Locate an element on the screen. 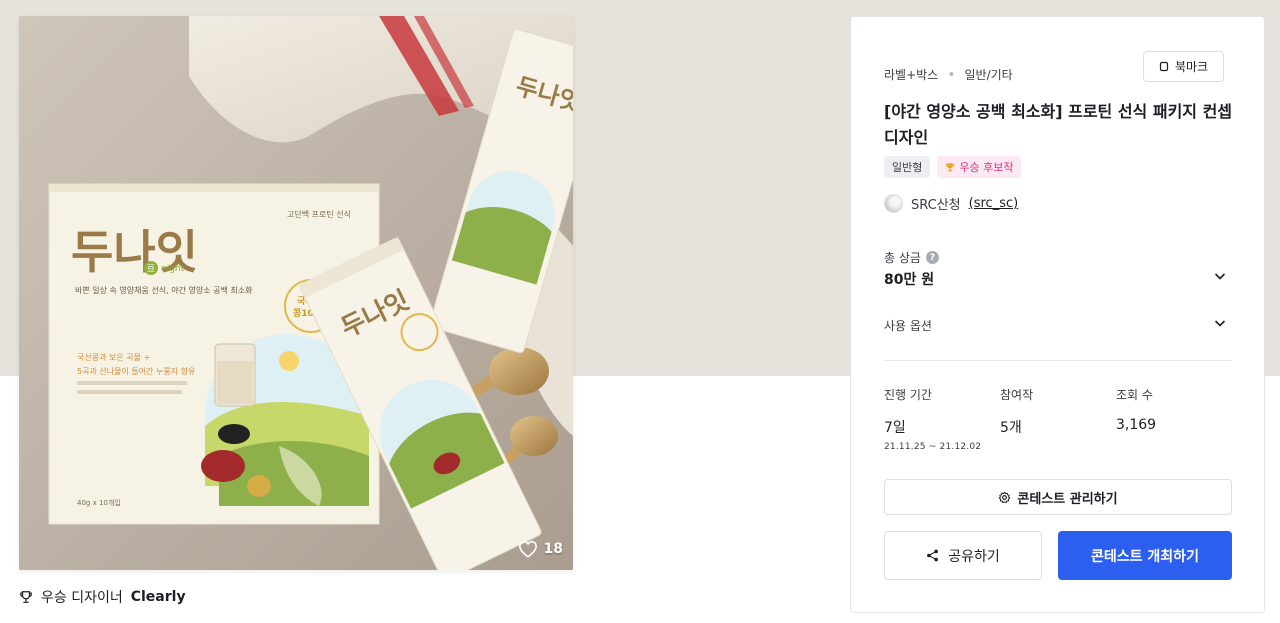  prize-value: 80만 원 is located at coordinates (909, 280).